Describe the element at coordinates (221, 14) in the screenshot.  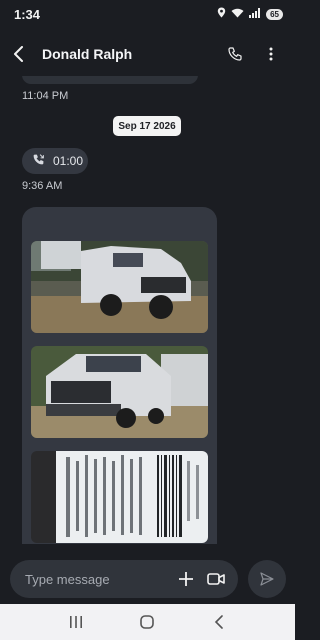
I see `location-icon` at that location.